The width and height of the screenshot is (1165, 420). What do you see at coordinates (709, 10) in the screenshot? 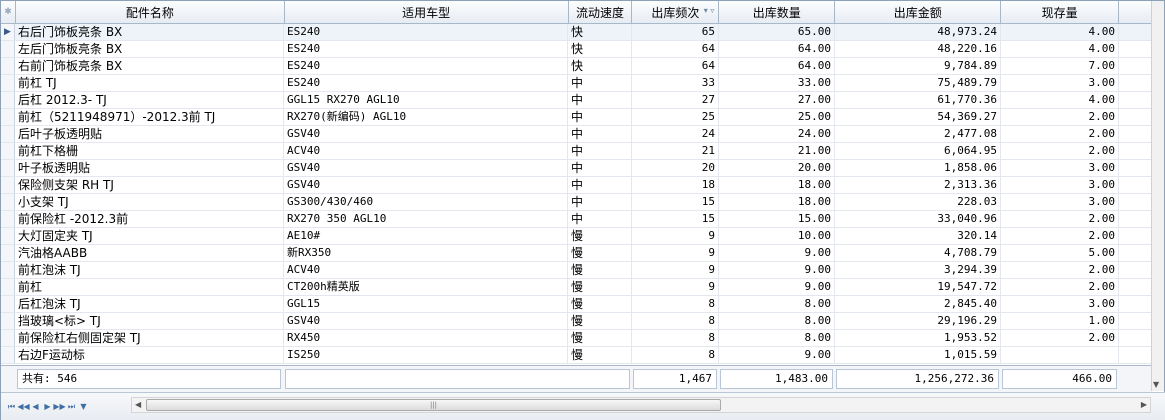
I see `sort-descending-filter-icon: ▾ ▿` at bounding box center [709, 10].